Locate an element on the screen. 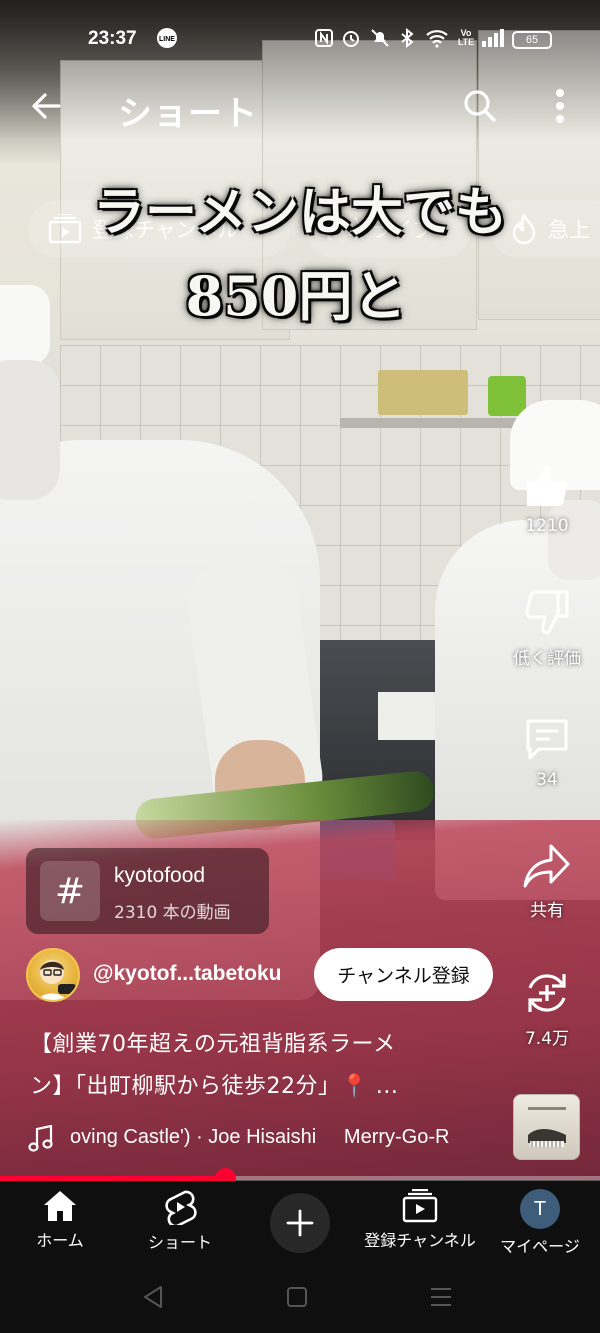 The image size is (600, 1333). search-icon is located at coordinates (480, 106).